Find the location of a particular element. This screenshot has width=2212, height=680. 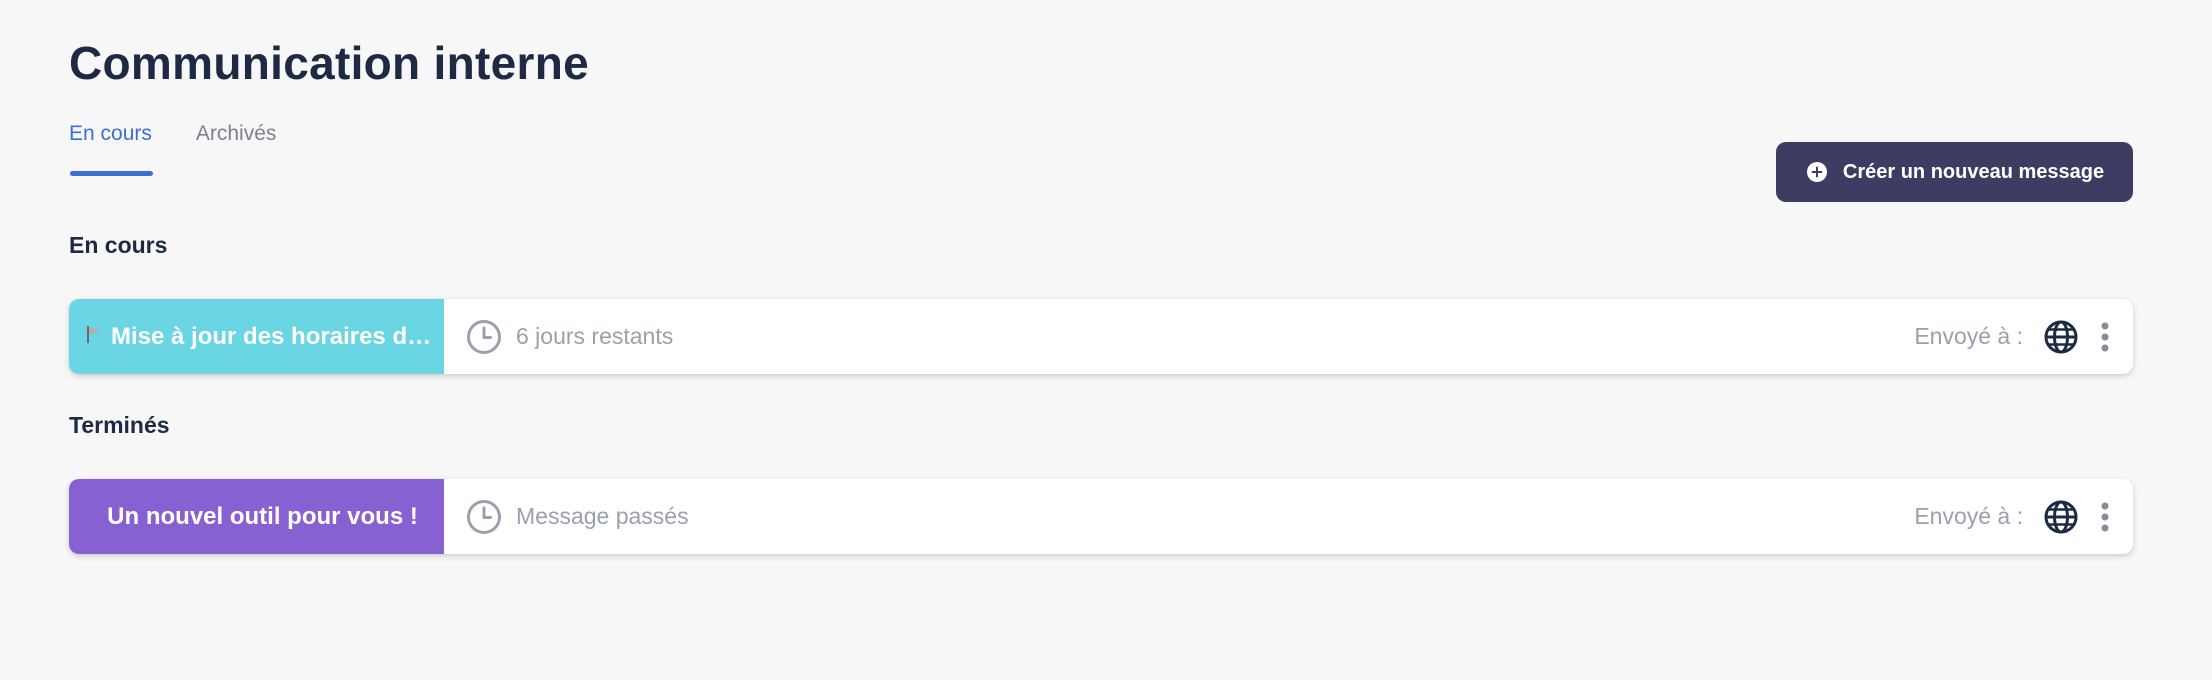

section-heading-finished: Terminés is located at coordinates (119, 425).